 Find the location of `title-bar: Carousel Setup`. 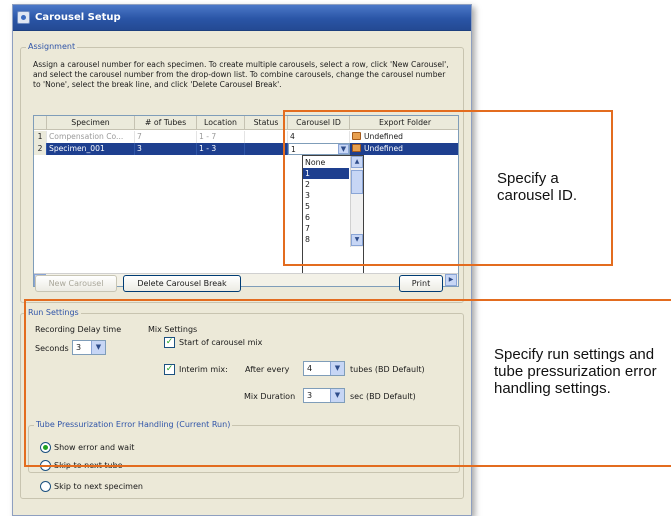

title-bar: Carousel Setup is located at coordinates (242, 18).